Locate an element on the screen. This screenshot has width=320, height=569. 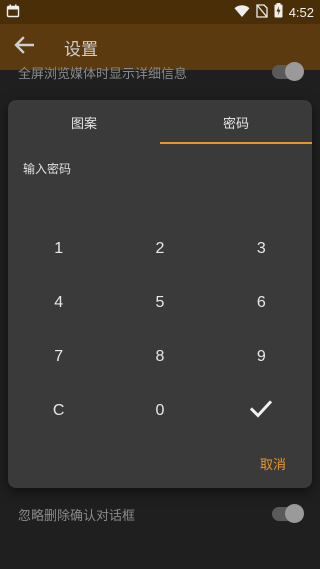
settings-row-skip-delete-confirm: 忽略删除确认对话框 is located at coordinates (160, 514).